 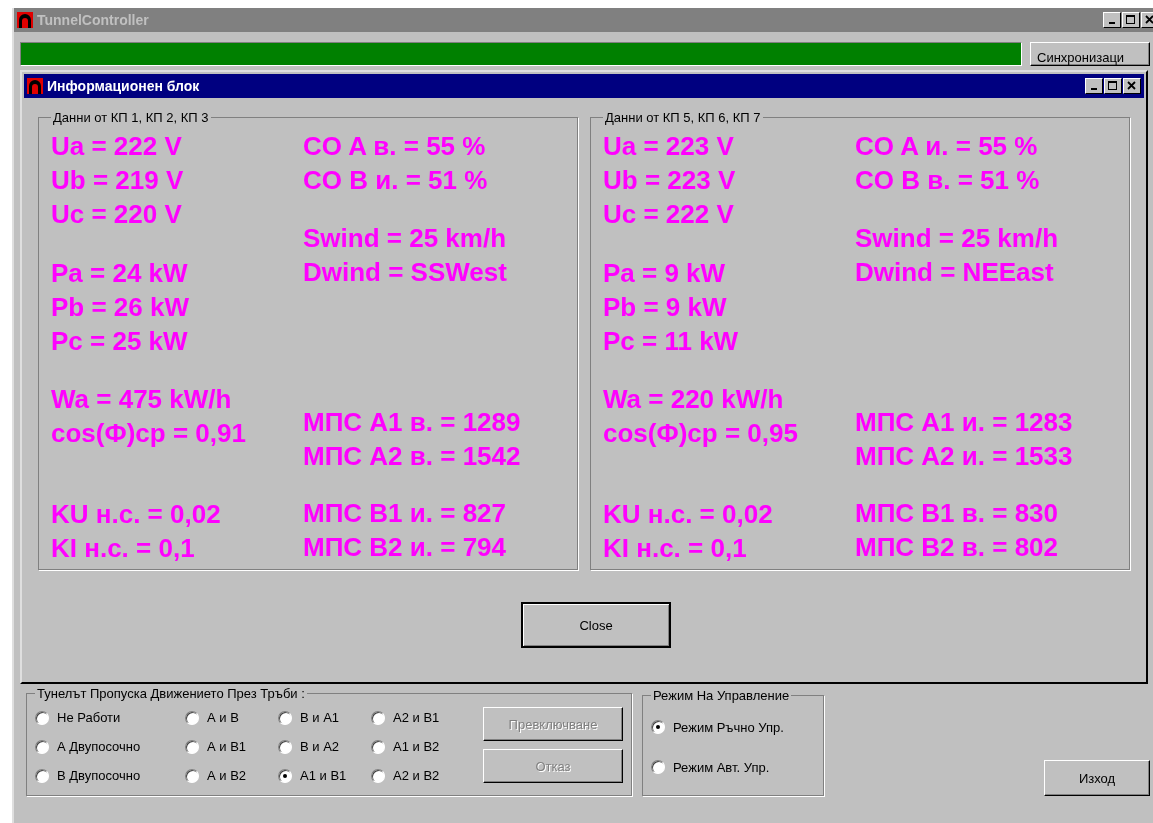 I want to click on reading-text: Uc = 220 V, so click(x=117, y=214).